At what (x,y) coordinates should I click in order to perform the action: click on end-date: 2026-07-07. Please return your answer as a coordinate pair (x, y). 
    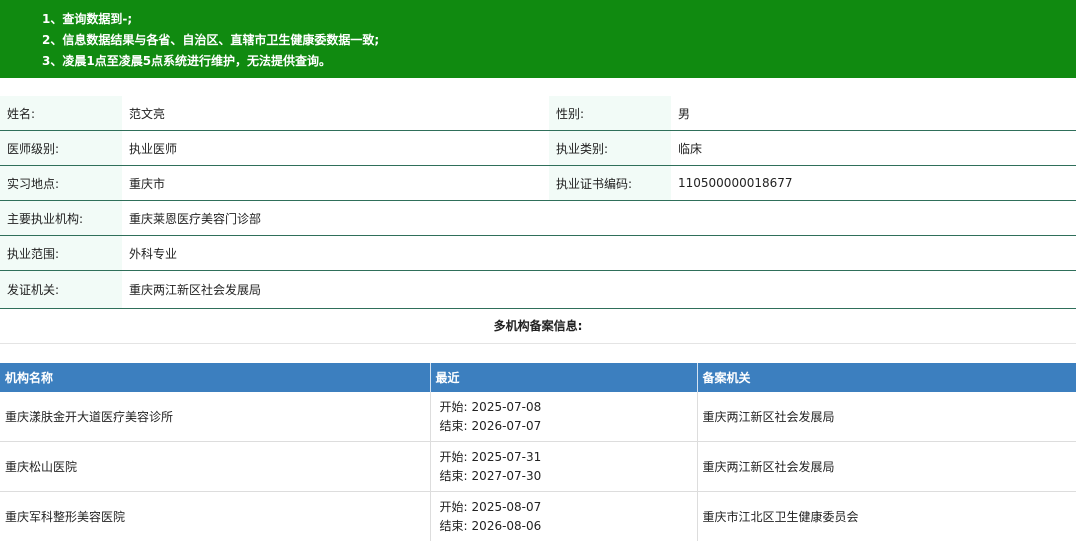
    Looking at the image, I should click on (506, 425).